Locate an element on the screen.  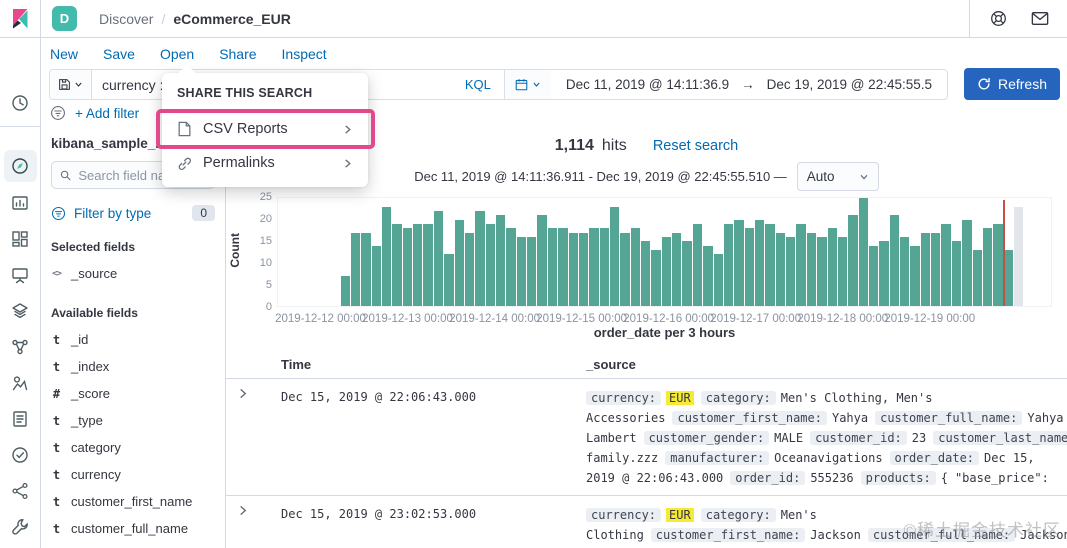
machine-learning-icon is located at coordinates (20, 347).